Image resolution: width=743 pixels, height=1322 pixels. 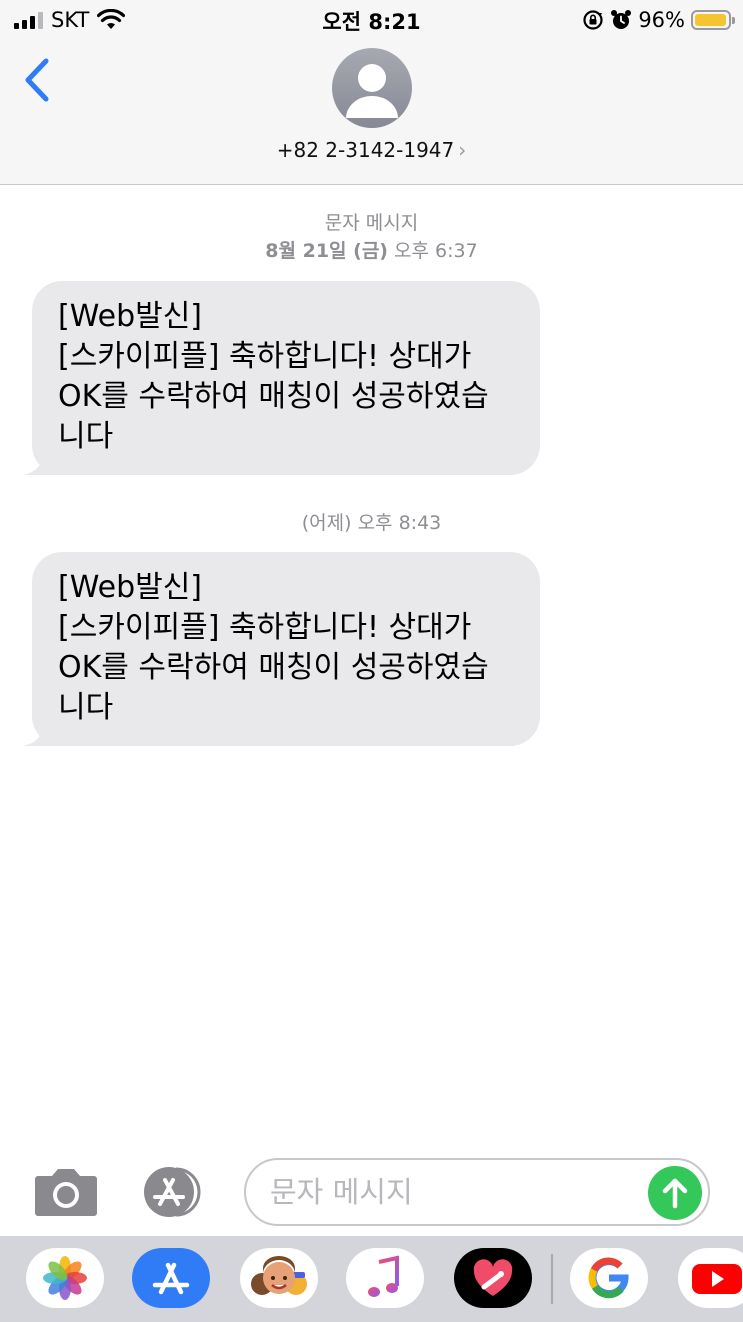 I want to click on photos-icon, so click(x=65, y=1278).